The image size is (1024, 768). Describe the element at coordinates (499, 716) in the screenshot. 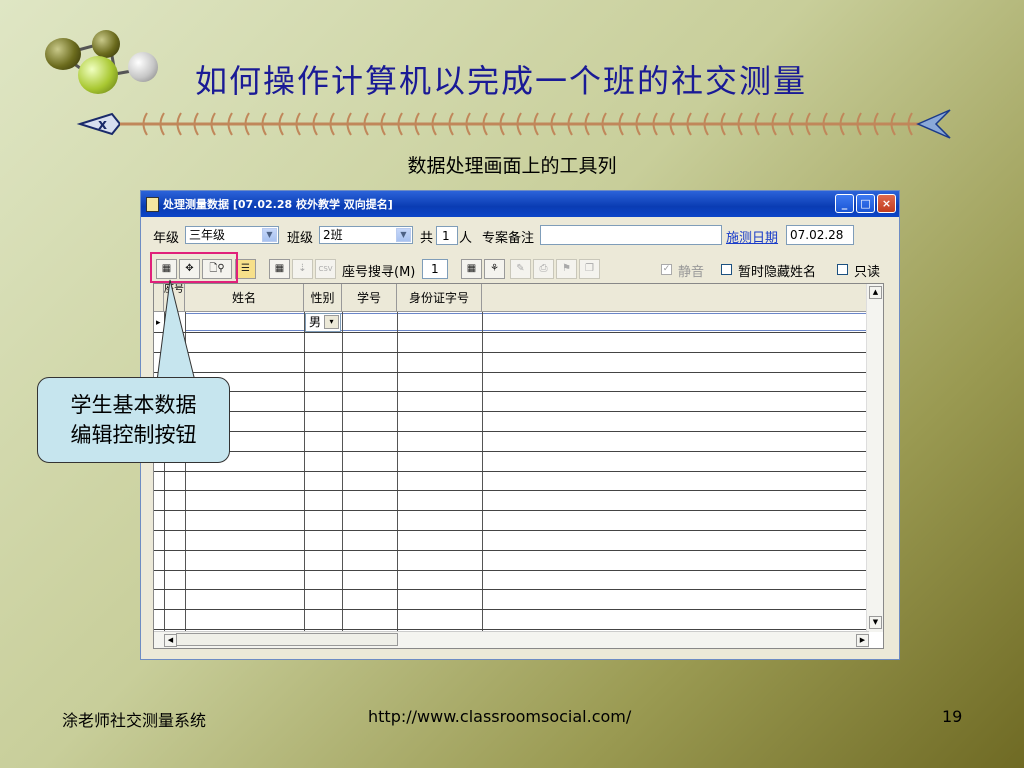

I see `footer-url: http://www.classroomsocial.com/` at that location.